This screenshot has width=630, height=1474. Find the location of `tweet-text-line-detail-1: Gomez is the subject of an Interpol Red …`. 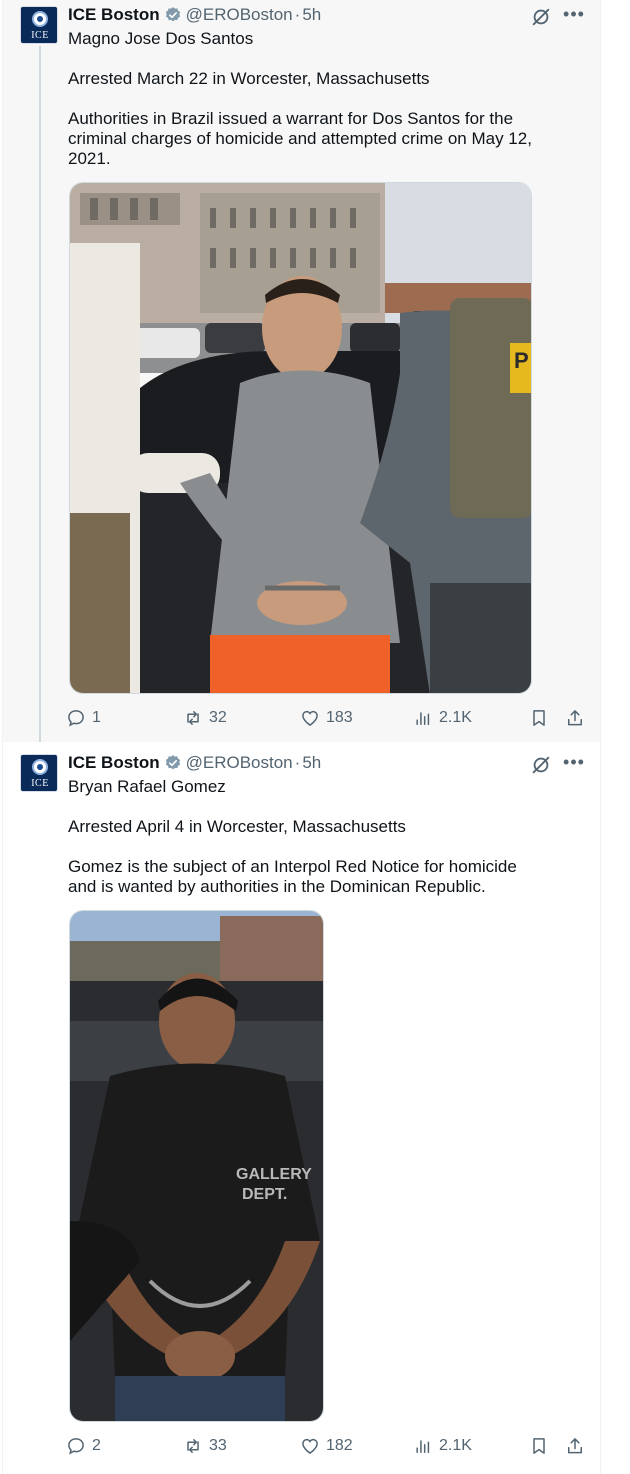

tweet-text-line-detail-1: Gomez is the subject of an Interpol Red … is located at coordinates (292, 866).